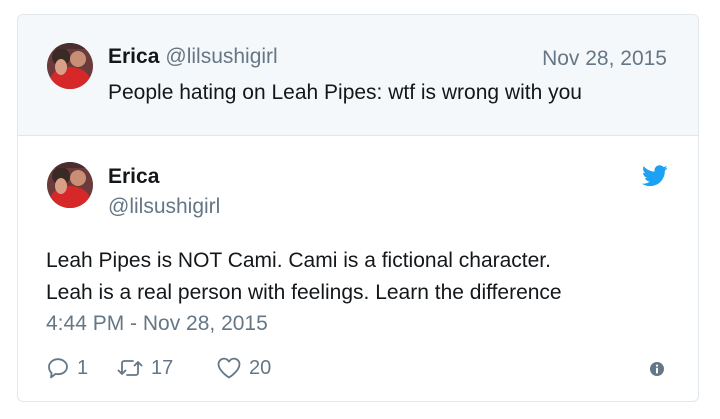 The width and height of the screenshot is (720, 419). What do you see at coordinates (260, 367) in the screenshot?
I see `like-count: 20` at bounding box center [260, 367].